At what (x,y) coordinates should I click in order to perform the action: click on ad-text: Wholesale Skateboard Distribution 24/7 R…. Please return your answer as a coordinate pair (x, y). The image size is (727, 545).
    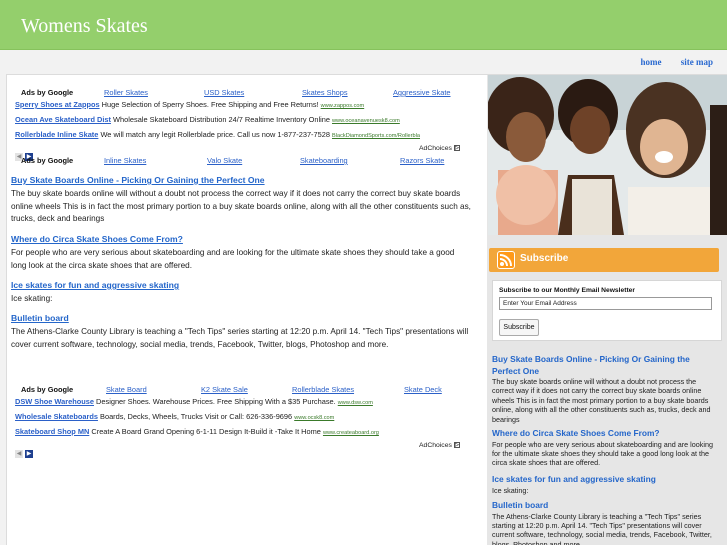
    Looking at the image, I should click on (221, 119).